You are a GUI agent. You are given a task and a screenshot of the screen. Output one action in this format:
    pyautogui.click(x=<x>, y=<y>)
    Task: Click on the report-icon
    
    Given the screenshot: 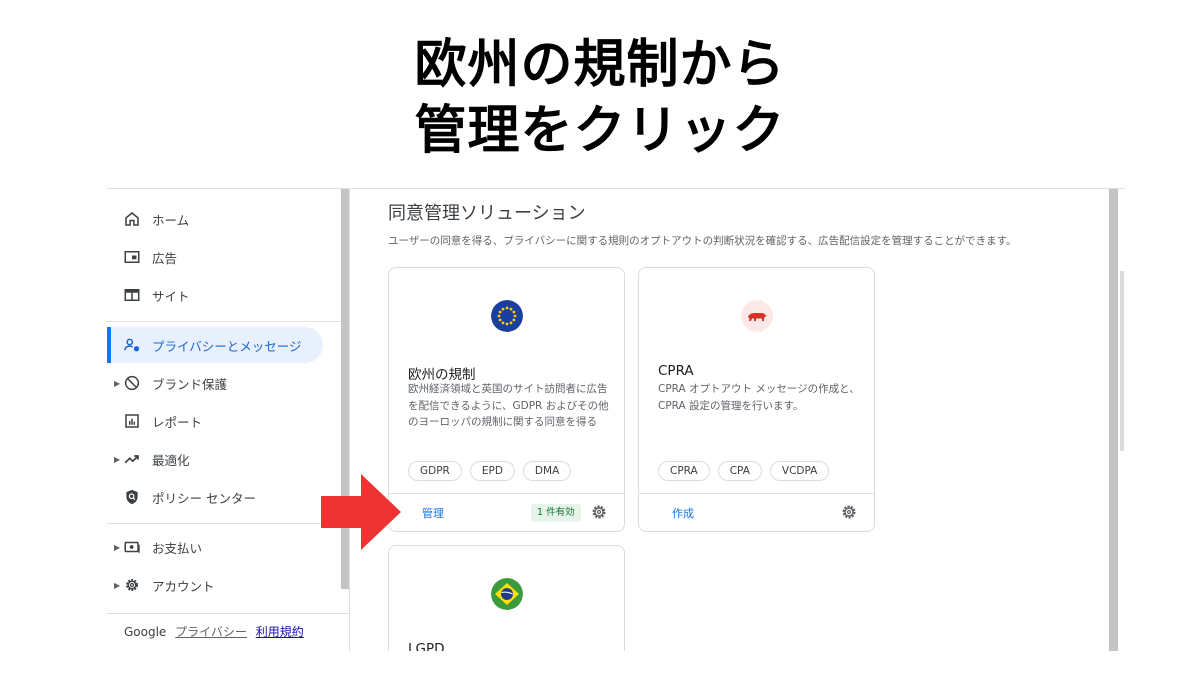 What is the action you would take?
    pyautogui.click(x=132, y=421)
    